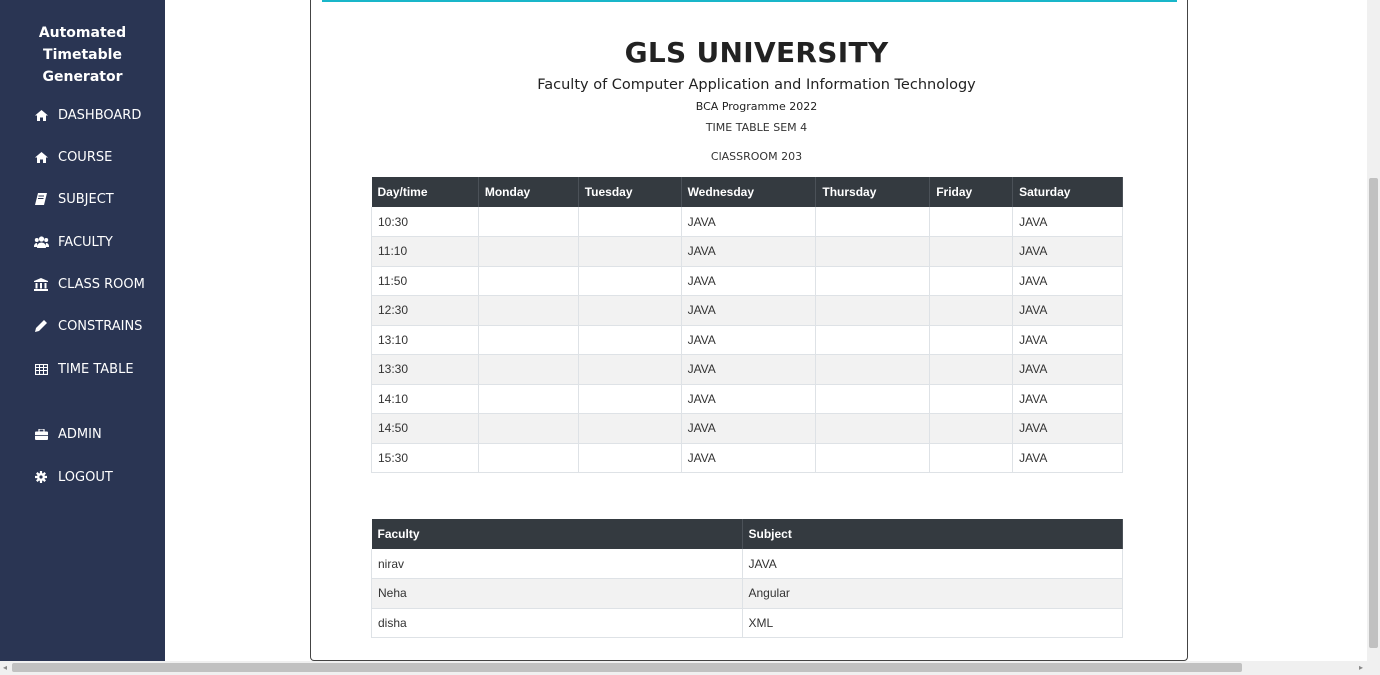 The width and height of the screenshot is (1380, 675). Describe the element at coordinates (756, 127) in the screenshot. I see `semester-subtitle: TIME TABLE SEM 4` at that location.